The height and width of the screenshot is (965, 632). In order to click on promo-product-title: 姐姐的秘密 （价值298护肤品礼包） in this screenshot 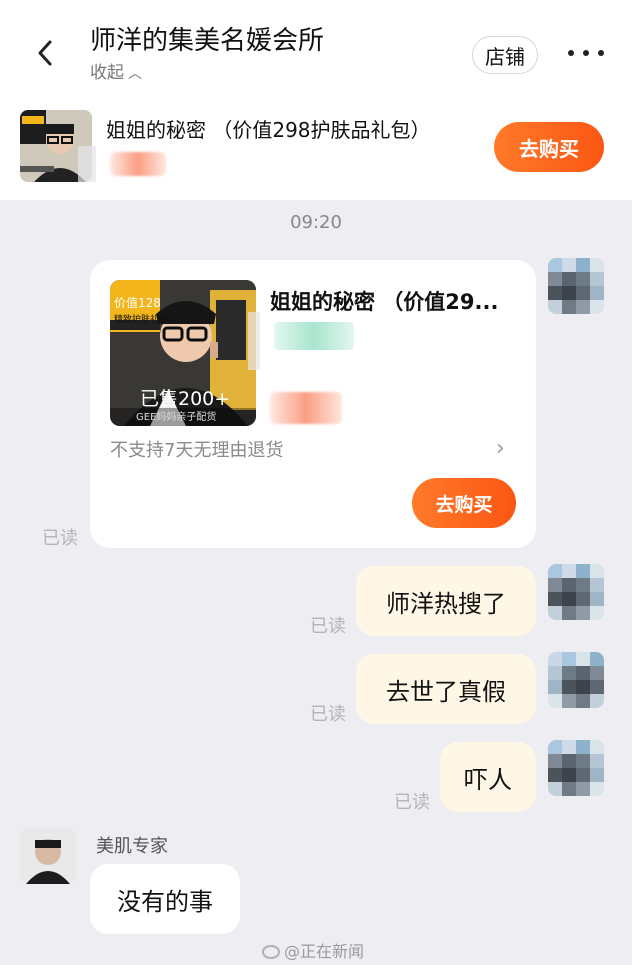, I will do `click(268, 130)`.